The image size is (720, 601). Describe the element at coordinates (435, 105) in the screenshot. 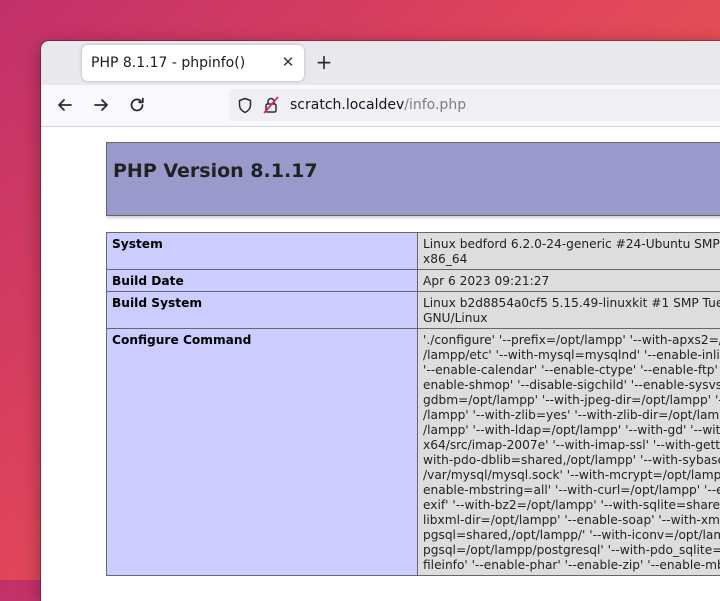

I see `url-path: /info.php` at that location.